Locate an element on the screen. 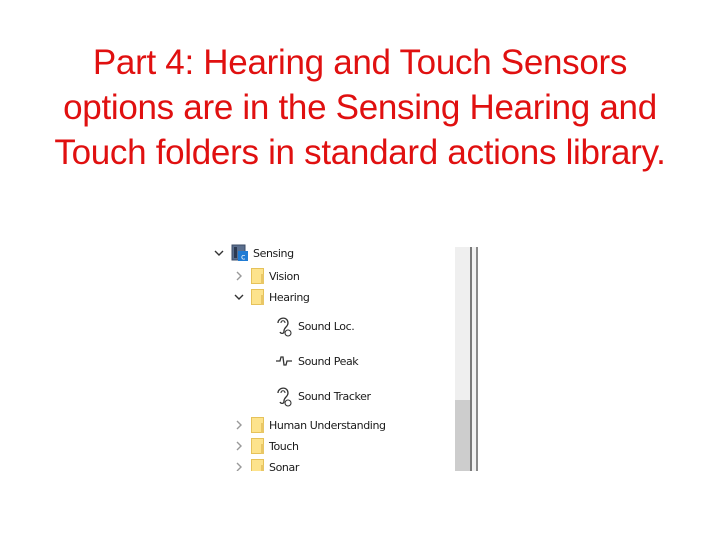 The height and width of the screenshot is (540, 720). tree-item-label: Human Understanding is located at coordinates (327, 425).